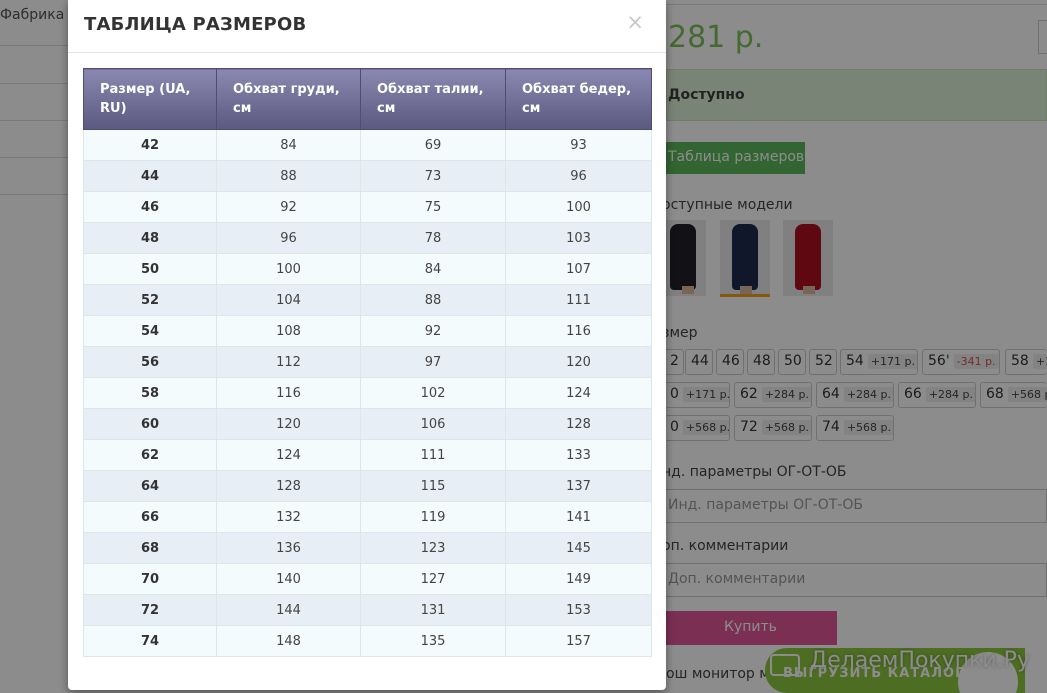 The height and width of the screenshot is (693, 1047). Describe the element at coordinates (288, 145) in the screenshot. I see `chest-cell: 84` at that location.